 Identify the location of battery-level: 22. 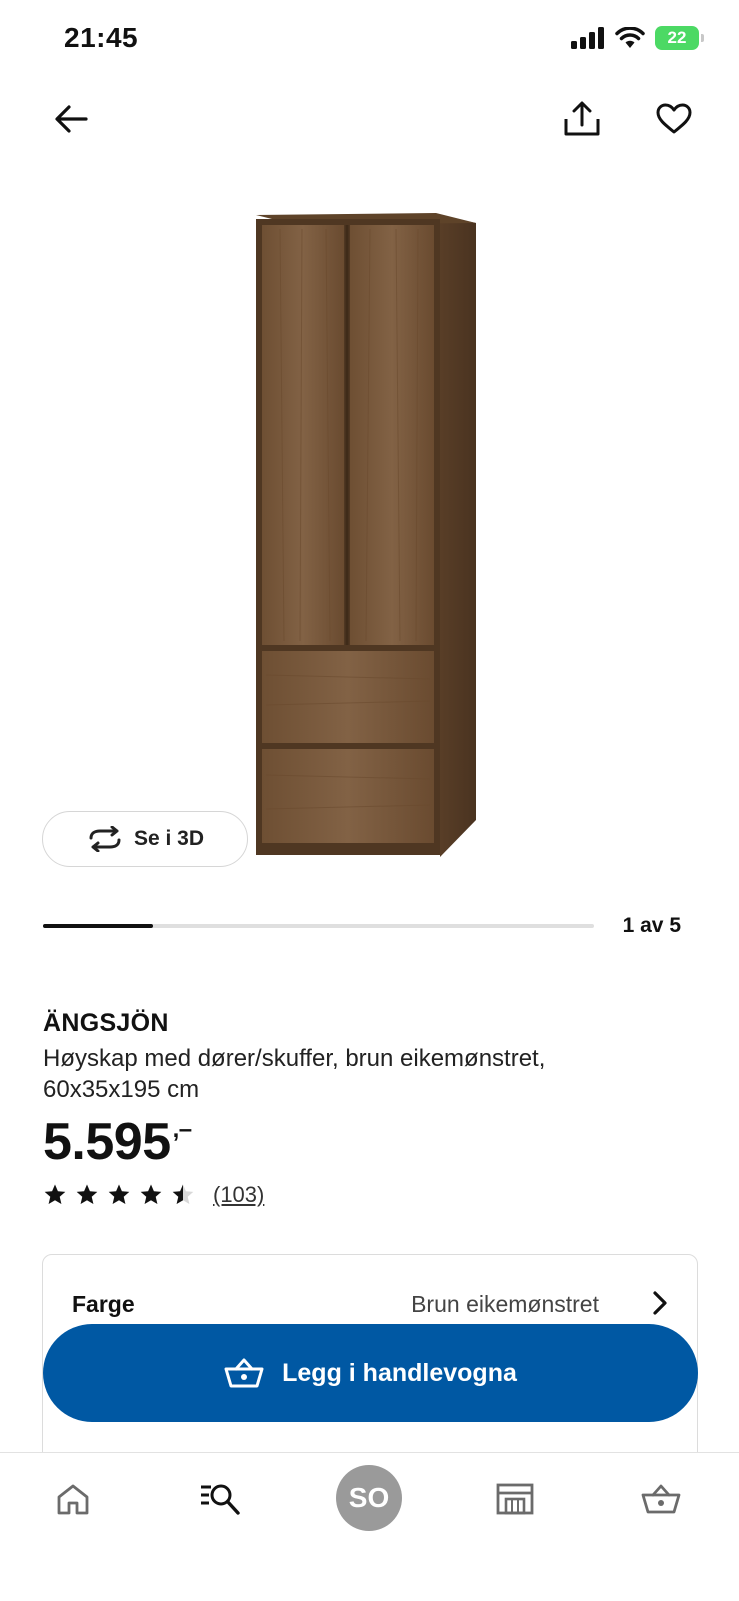
(677, 37).